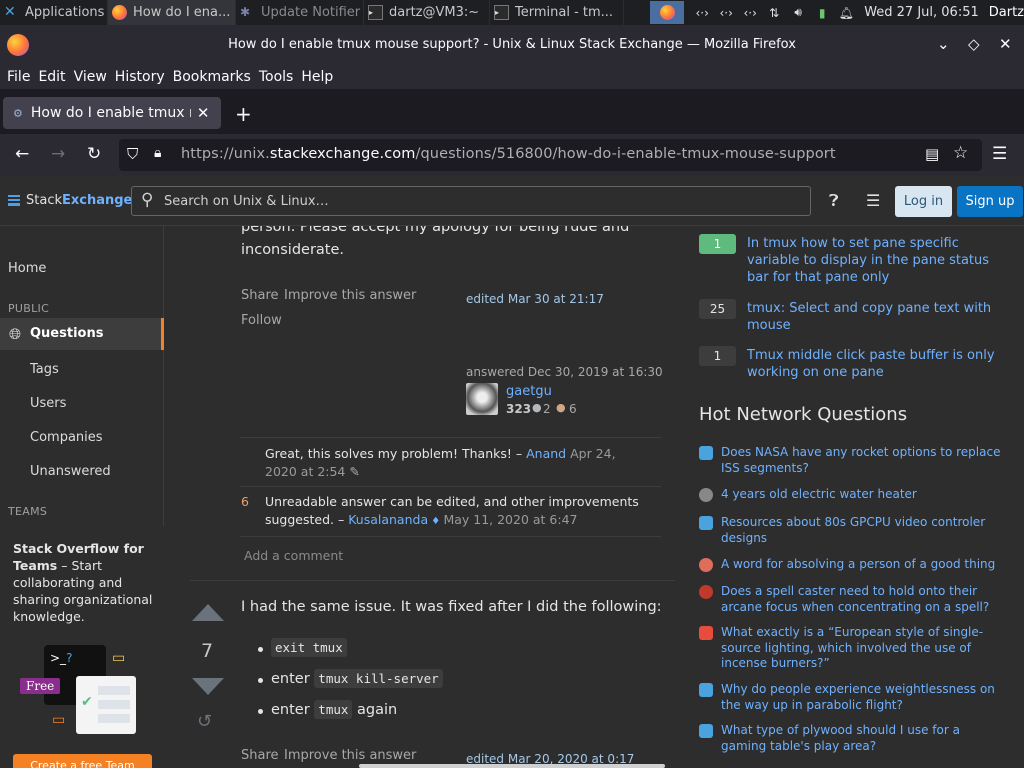 The image size is (1024, 768). What do you see at coordinates (706, 565) in the screenshot?
I see `english-site-icon` at bounding box center [706, 565].